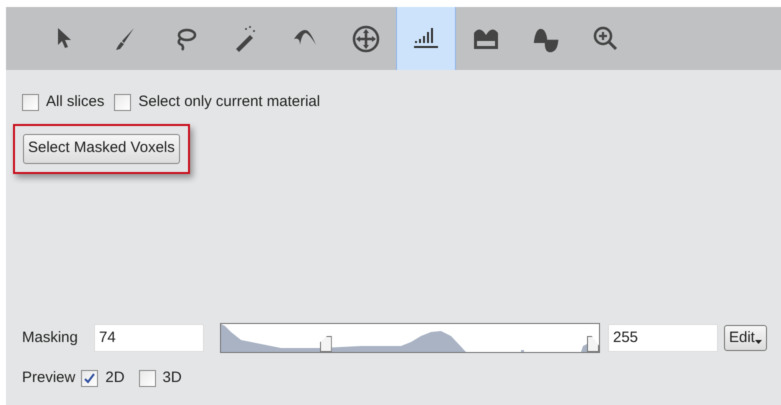 The image size is (781, 405). I want to click on tool-button, so click(426, 38).